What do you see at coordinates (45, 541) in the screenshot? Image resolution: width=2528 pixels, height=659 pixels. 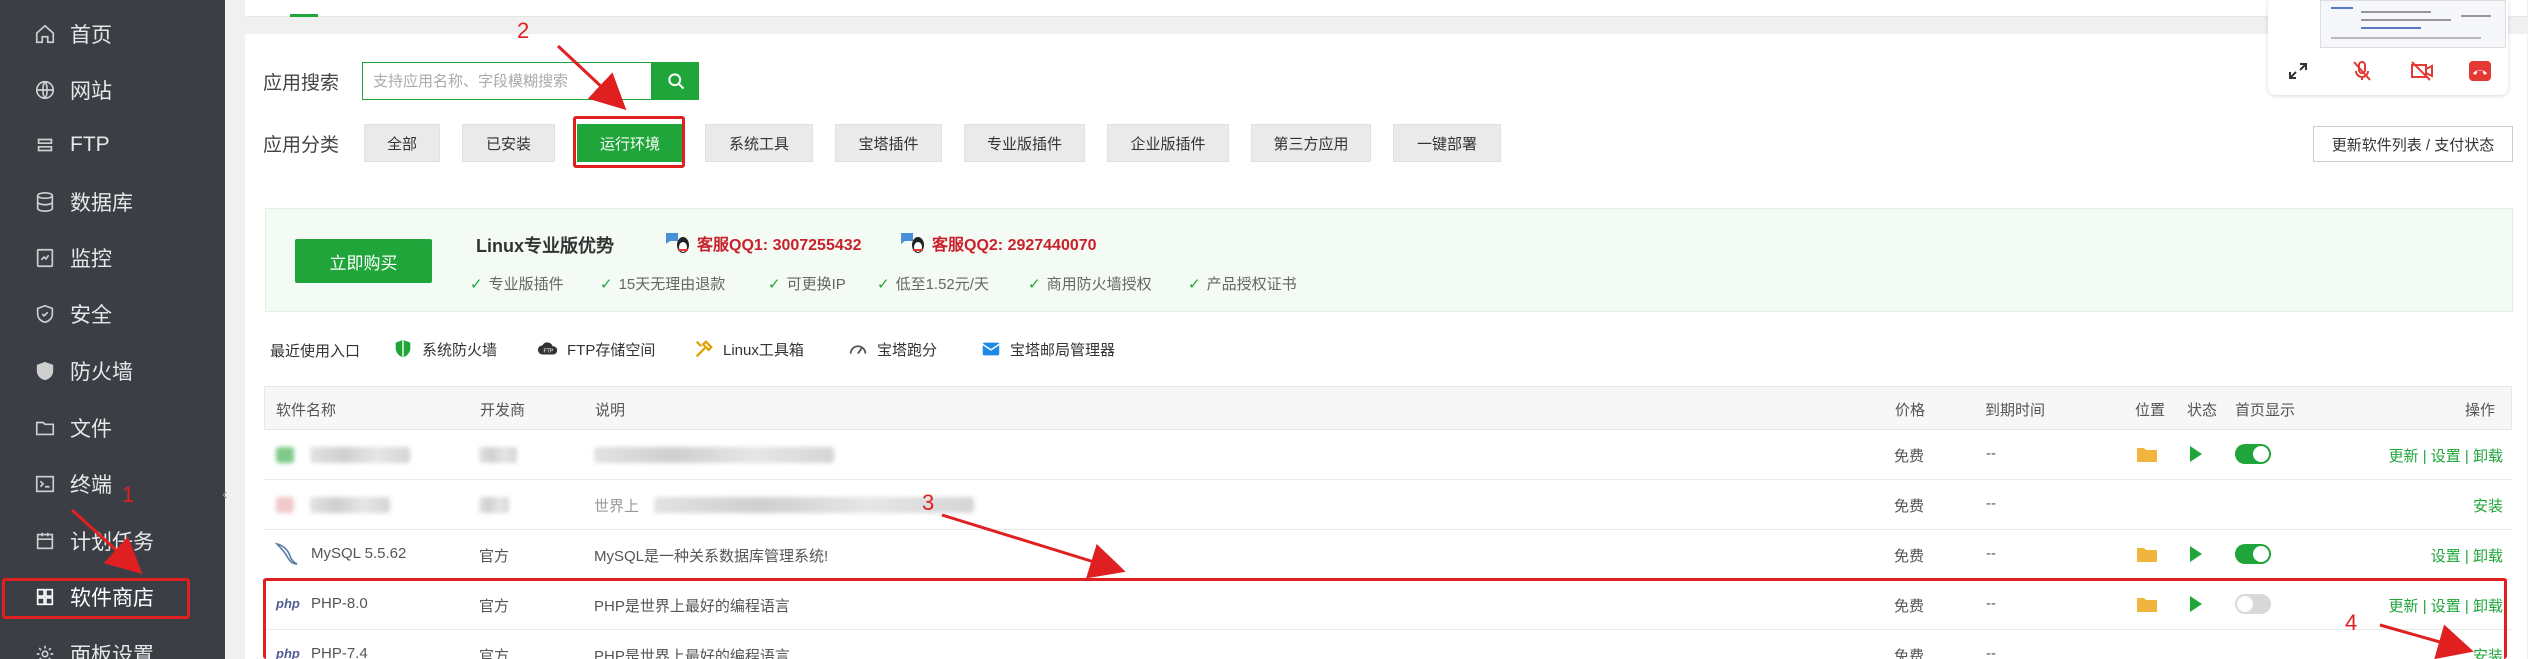 I see `calendar-icon` at bounding box center [45, 541].